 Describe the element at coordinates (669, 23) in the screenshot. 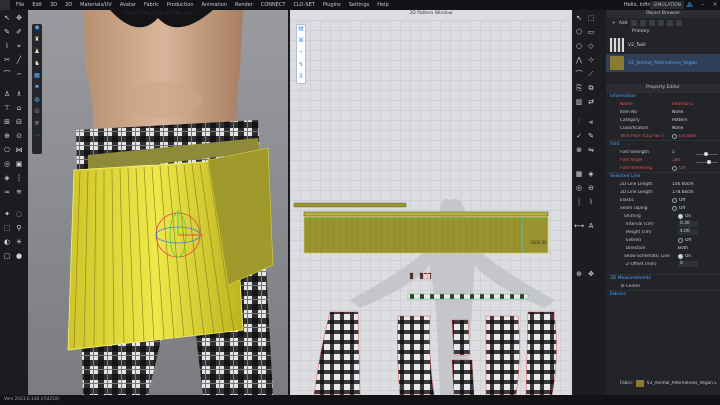

I see `list-view-icon` at that location.